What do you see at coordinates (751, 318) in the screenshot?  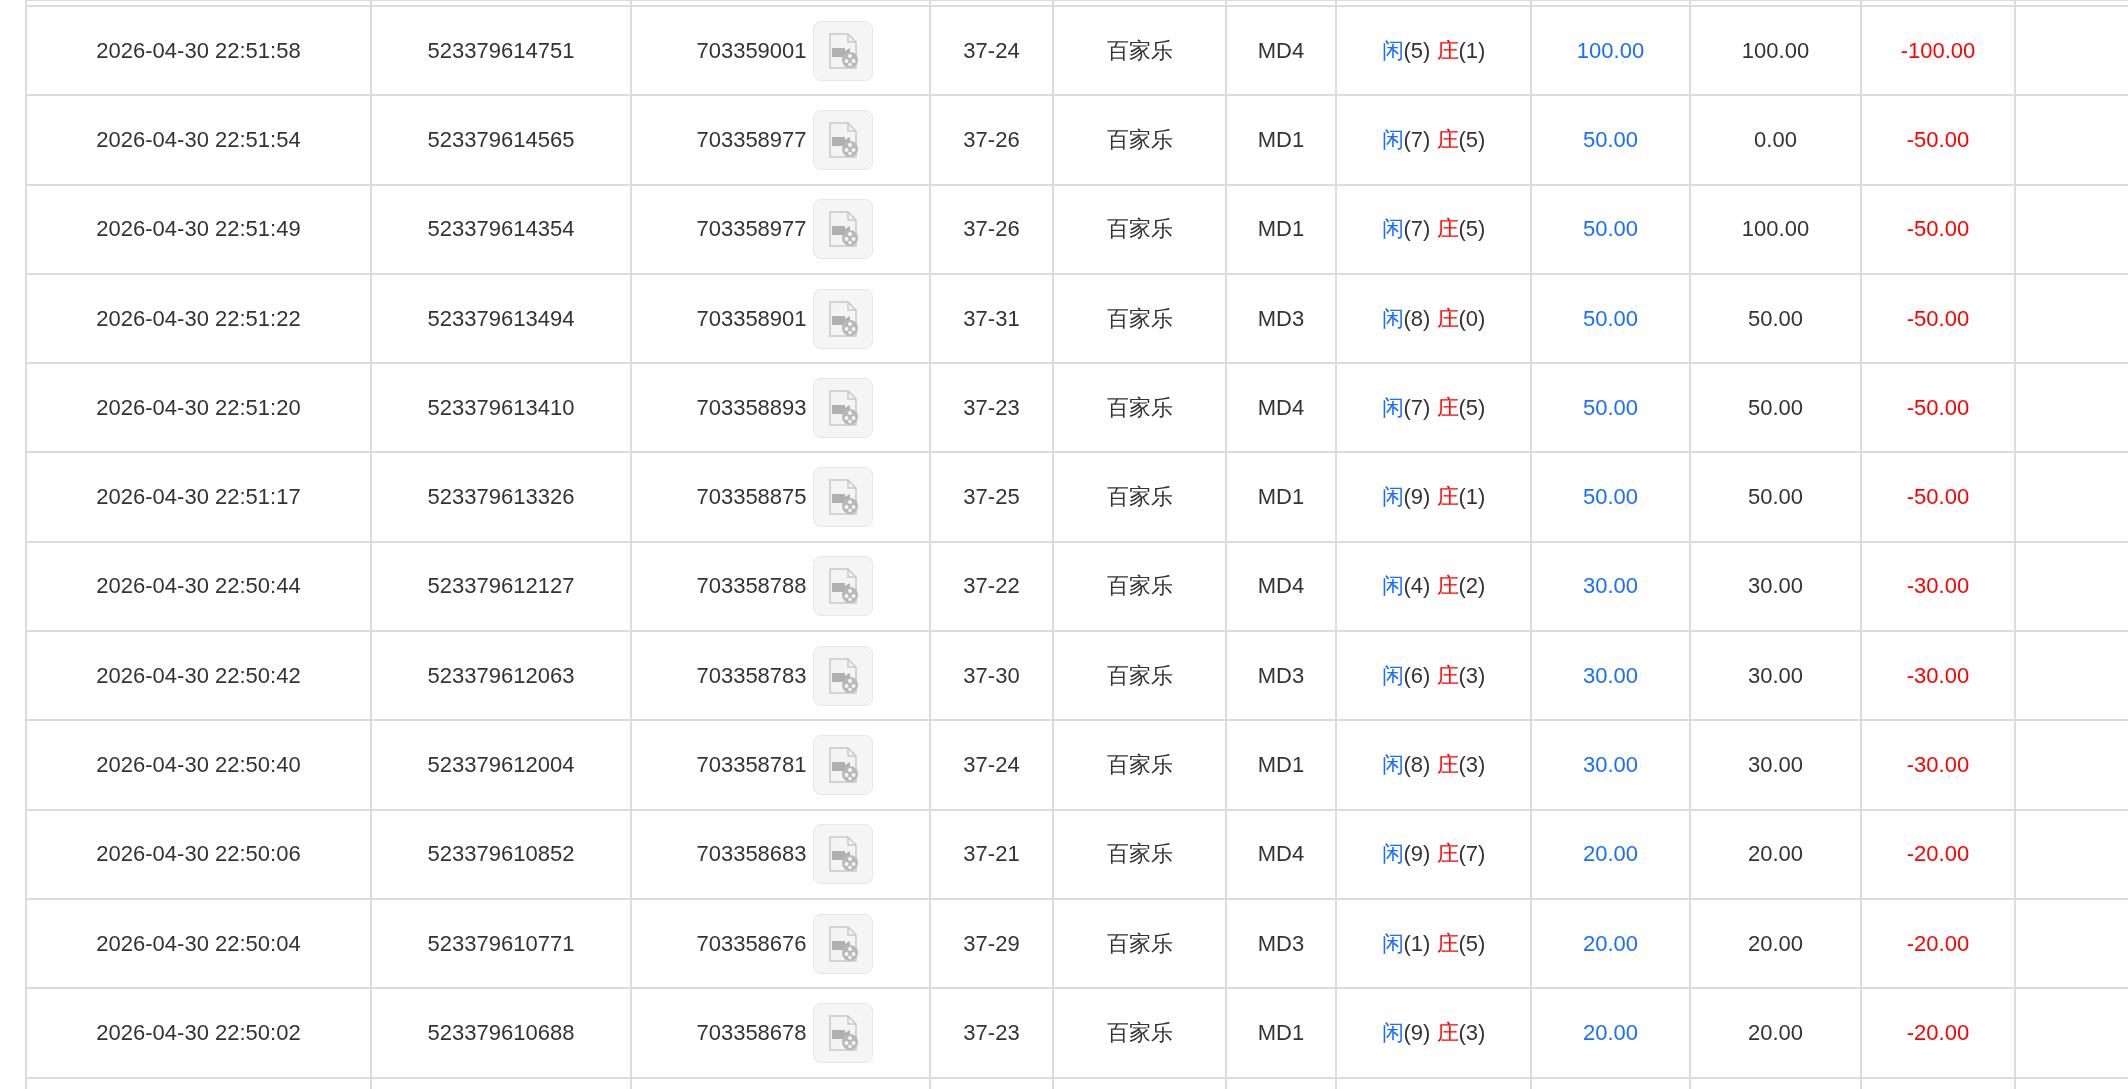 I see `table-cell: 703358901` at bounding box center [751, 318].